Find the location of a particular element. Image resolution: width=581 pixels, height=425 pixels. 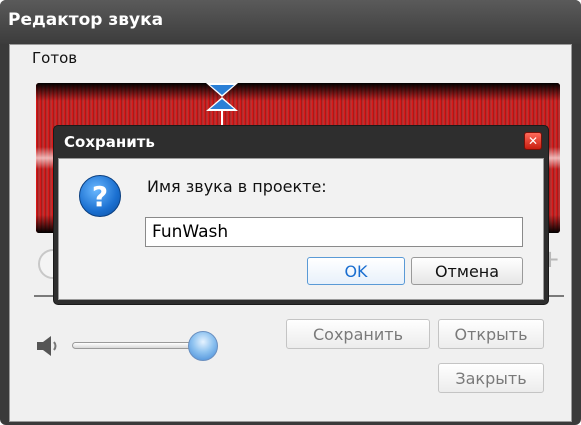

volume-speaker-icon is located at coordinates (47, 346).